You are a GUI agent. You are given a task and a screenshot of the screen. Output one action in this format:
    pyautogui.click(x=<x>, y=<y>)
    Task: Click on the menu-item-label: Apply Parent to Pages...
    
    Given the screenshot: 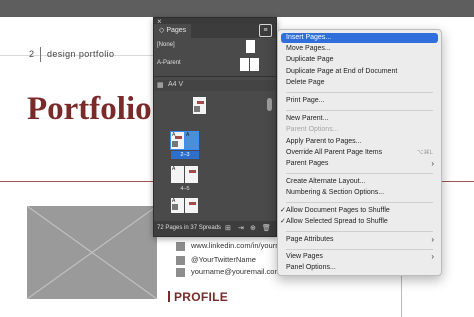 What is the action you would take?
    pyautogui.click(x=324, y=141)
    